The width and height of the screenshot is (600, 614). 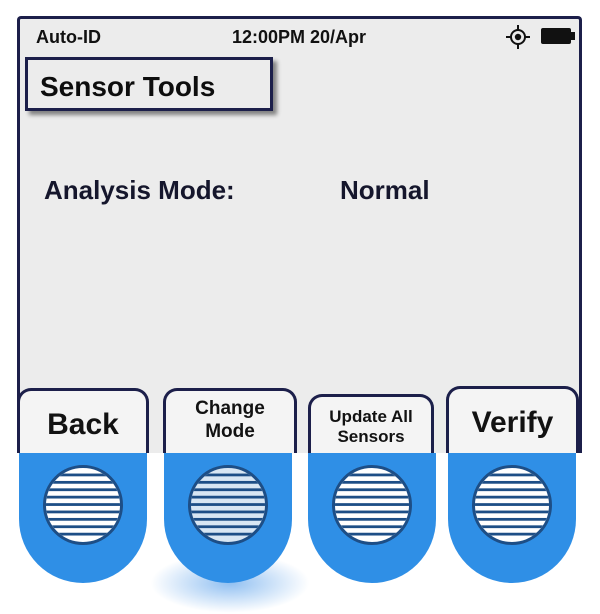 I want to click on update-all-sensors-softkey: Update All Sensors, so click(x=371, y=423).